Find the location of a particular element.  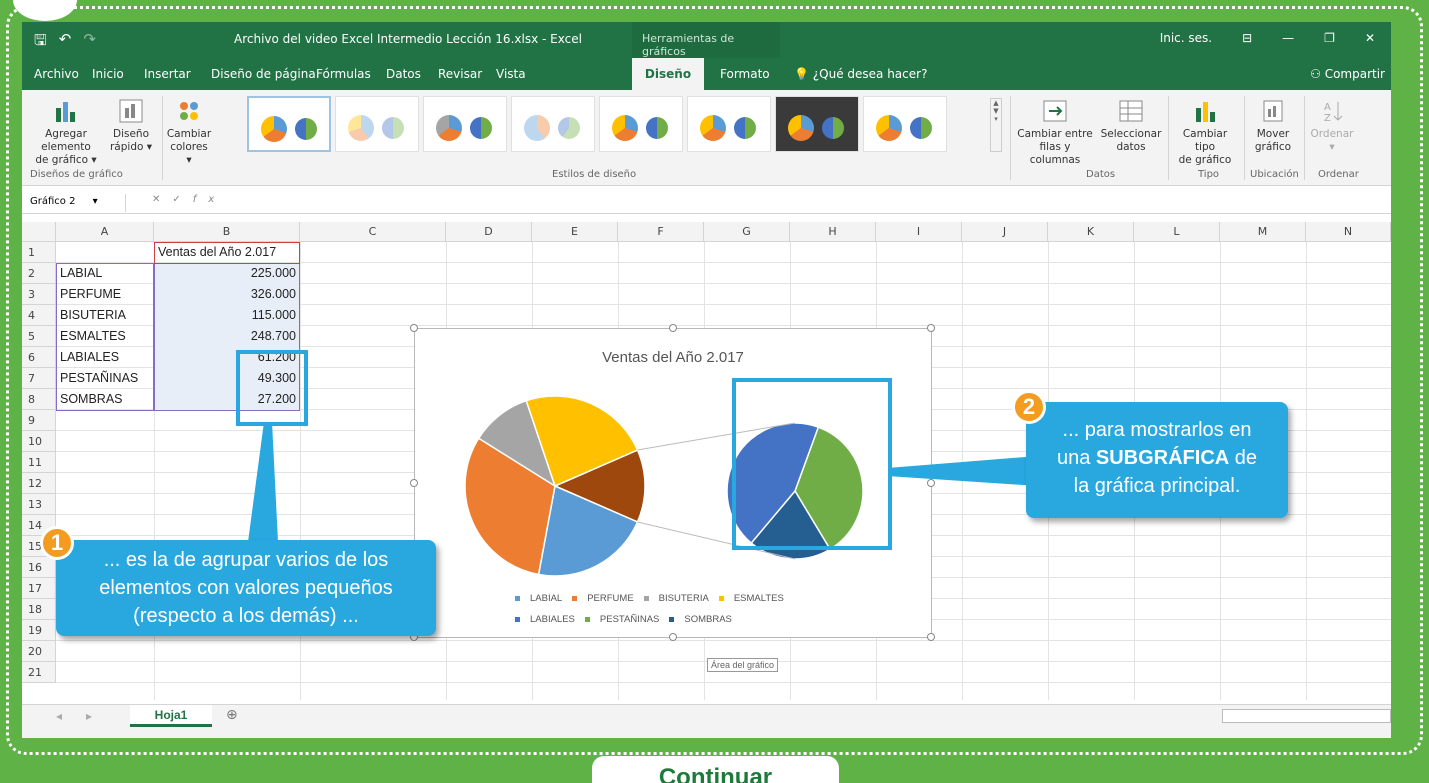

cell-value: 248.700 is located at coordinates (227, 336).